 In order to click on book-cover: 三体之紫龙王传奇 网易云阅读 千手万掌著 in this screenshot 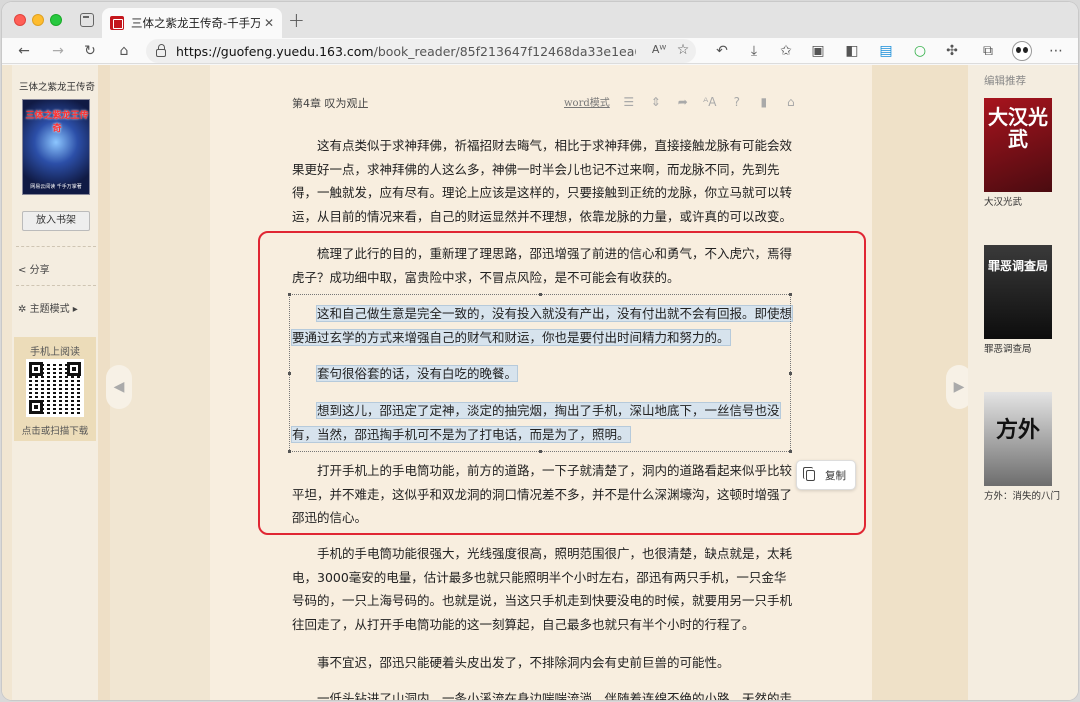, I will do `click(56, 147)`.